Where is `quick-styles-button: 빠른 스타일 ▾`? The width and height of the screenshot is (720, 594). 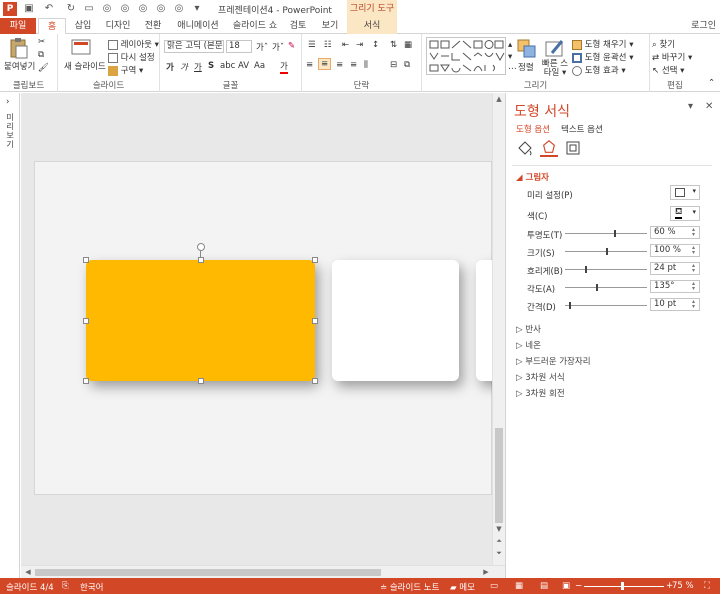 quick-styles-button: 빠른 스타일 ▾ is located at coordinates (555, 69).